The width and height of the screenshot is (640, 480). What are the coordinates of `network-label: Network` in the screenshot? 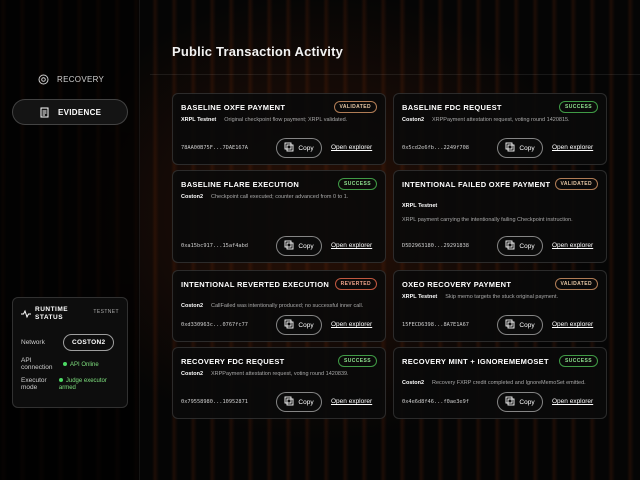 It's located at (33, 342).